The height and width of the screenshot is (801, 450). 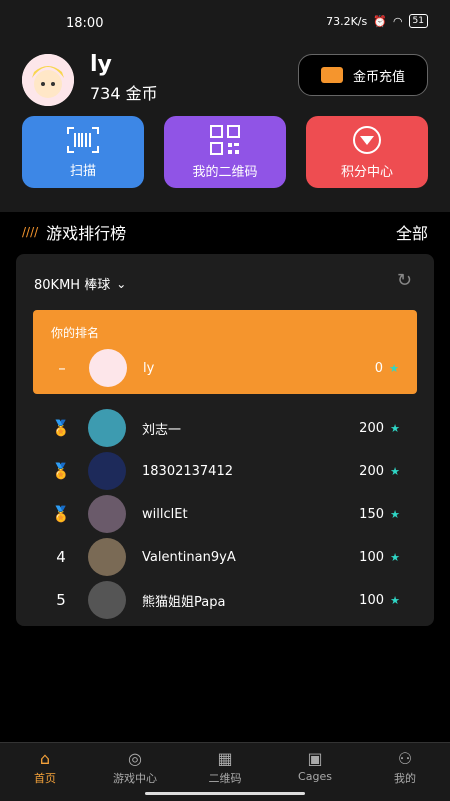 I want to click on player-name: 18302137412, so click(x=187, y=471).